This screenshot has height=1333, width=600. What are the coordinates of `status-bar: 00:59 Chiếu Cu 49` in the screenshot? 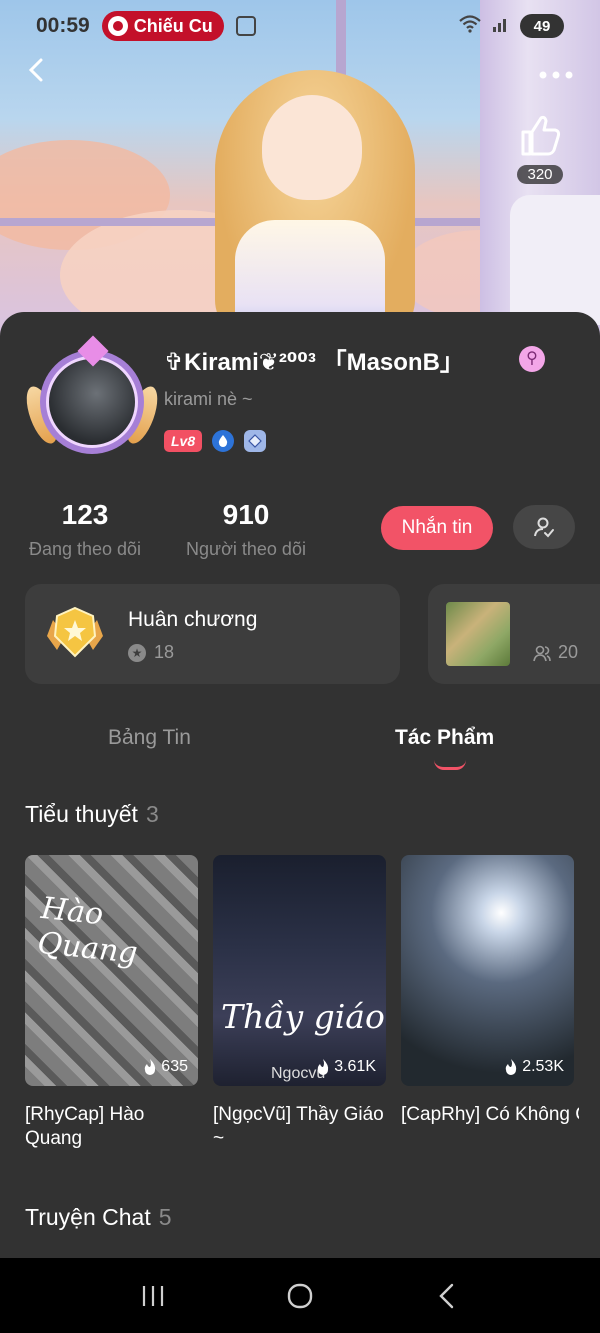 It's located at (300, 26).